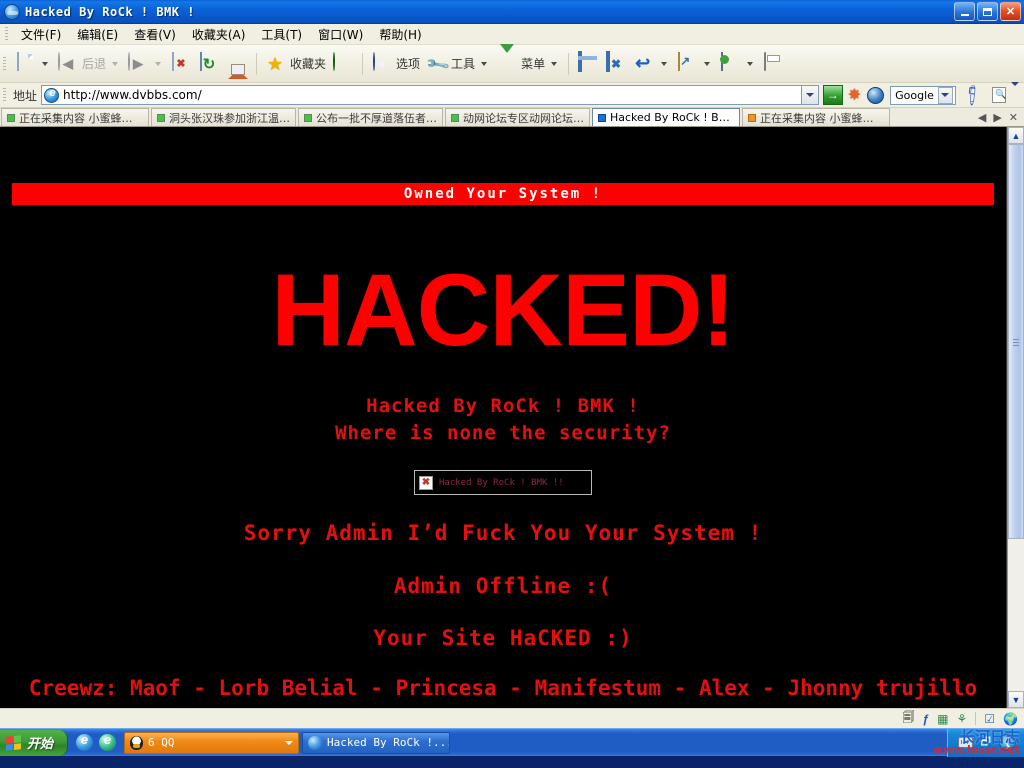  I want to click on highlighter-icon: 🖊, so click(972, 95).